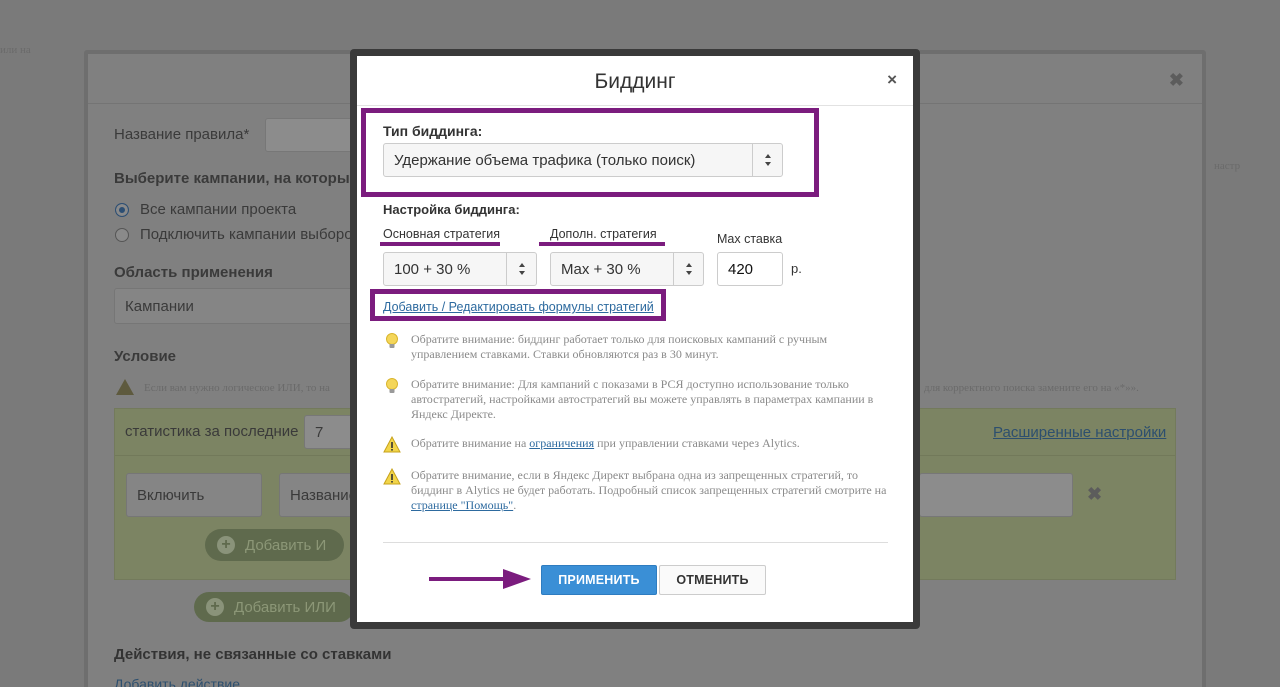 Image resolution: width=1280 pixels, height=687 pixels. Describe the element at coordinates (635, 542) in the screenshot. I see `dialog-divider` at that location.